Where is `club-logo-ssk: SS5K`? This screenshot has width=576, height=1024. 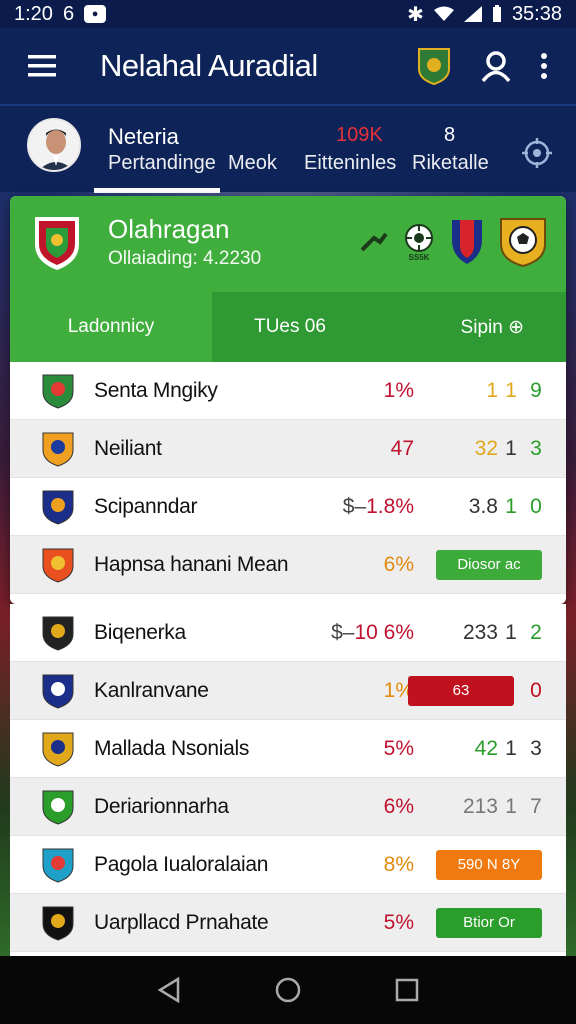
club-logo-ssk: SS5K is located at coordinates (419, 242).